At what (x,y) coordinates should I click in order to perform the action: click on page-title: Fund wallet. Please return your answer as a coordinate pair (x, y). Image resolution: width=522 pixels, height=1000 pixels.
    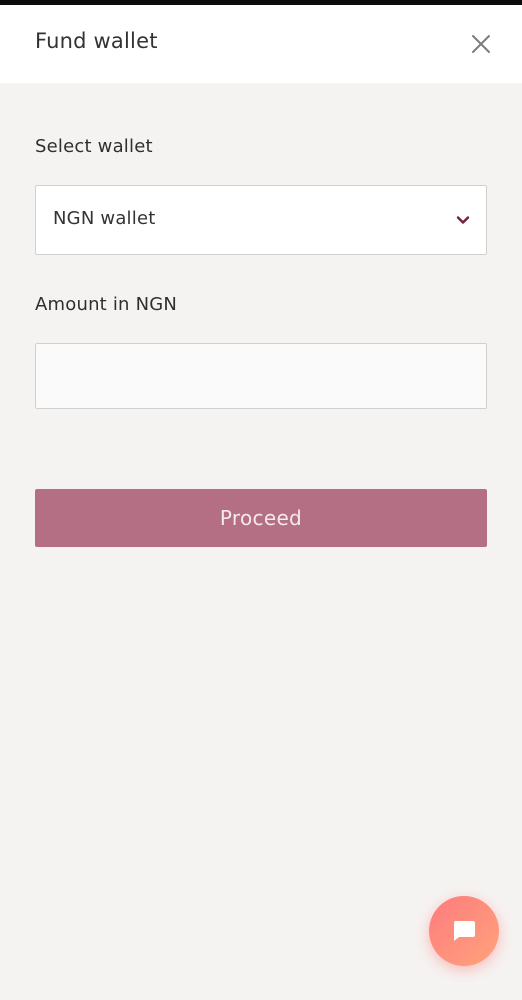
    Looking at the image, I should click on (96, 41).